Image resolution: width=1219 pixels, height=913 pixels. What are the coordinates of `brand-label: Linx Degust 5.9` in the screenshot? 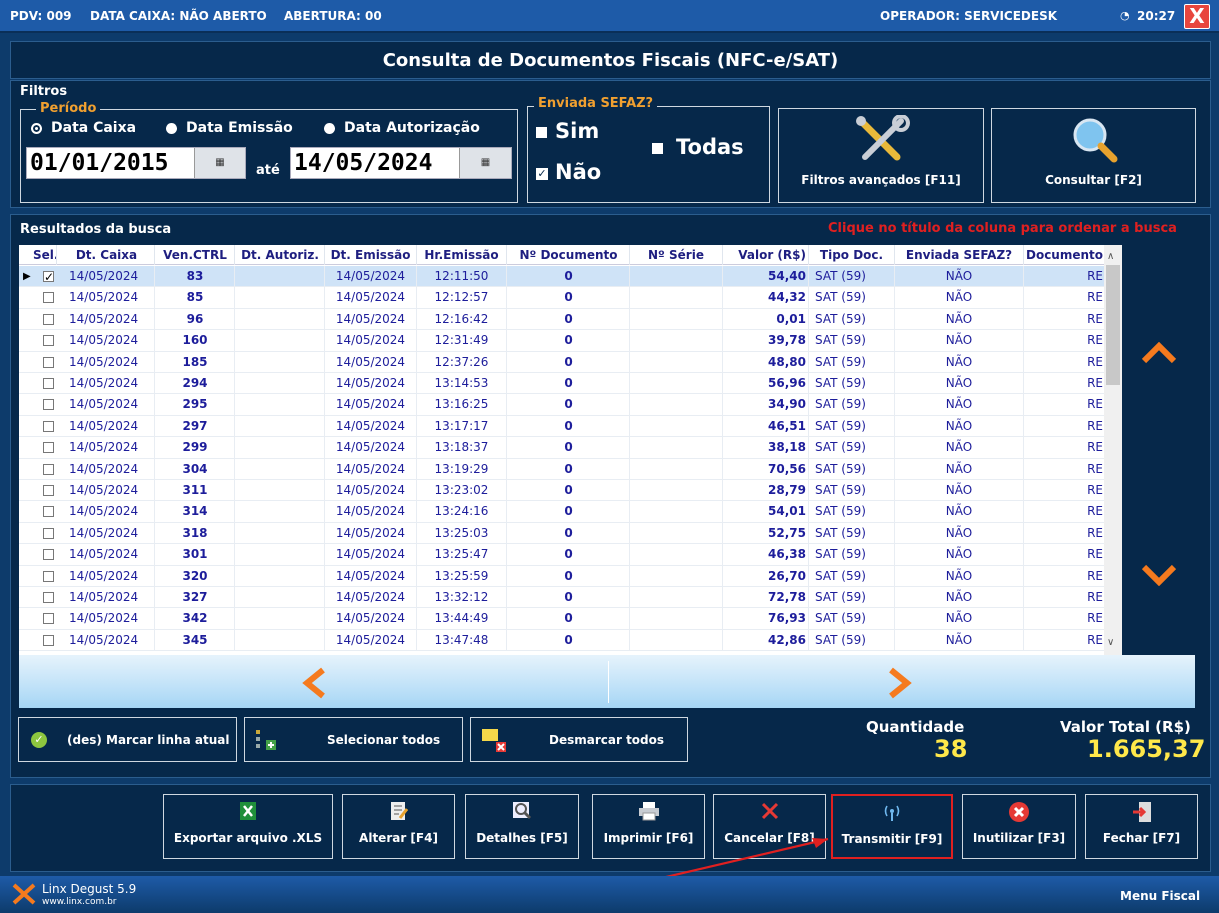 It's located at (89, 889).